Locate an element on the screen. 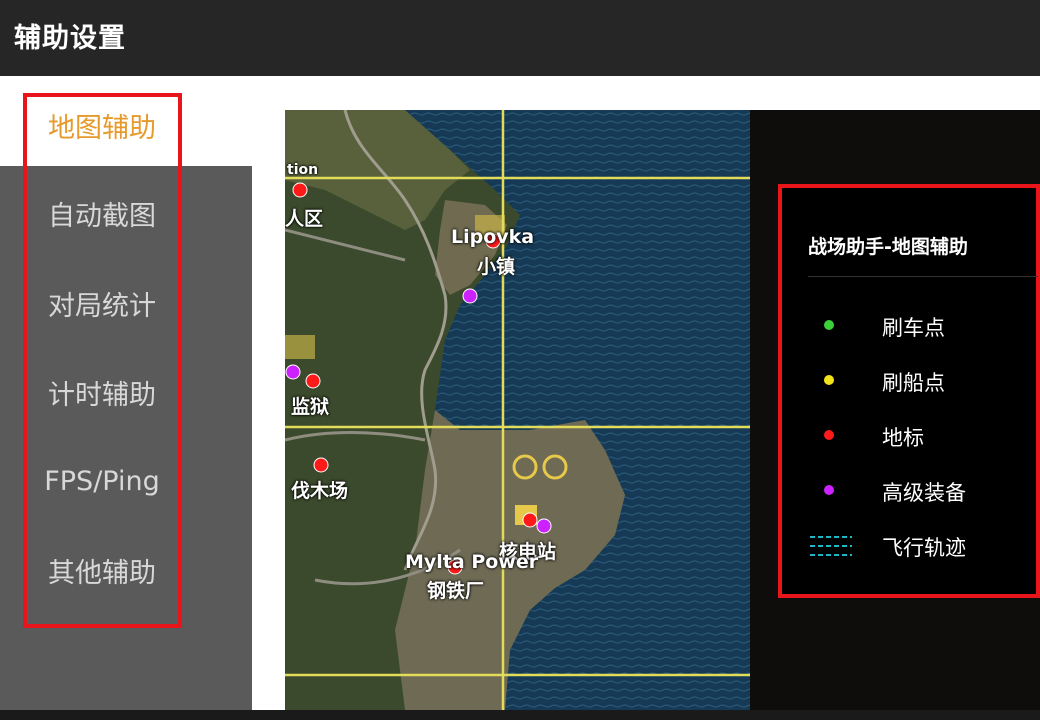 Image resolution: width=1040 pixels, height=720 pixels. sidebar-item-other-assist: 其他辅助 is located at coordinates (126, 570).